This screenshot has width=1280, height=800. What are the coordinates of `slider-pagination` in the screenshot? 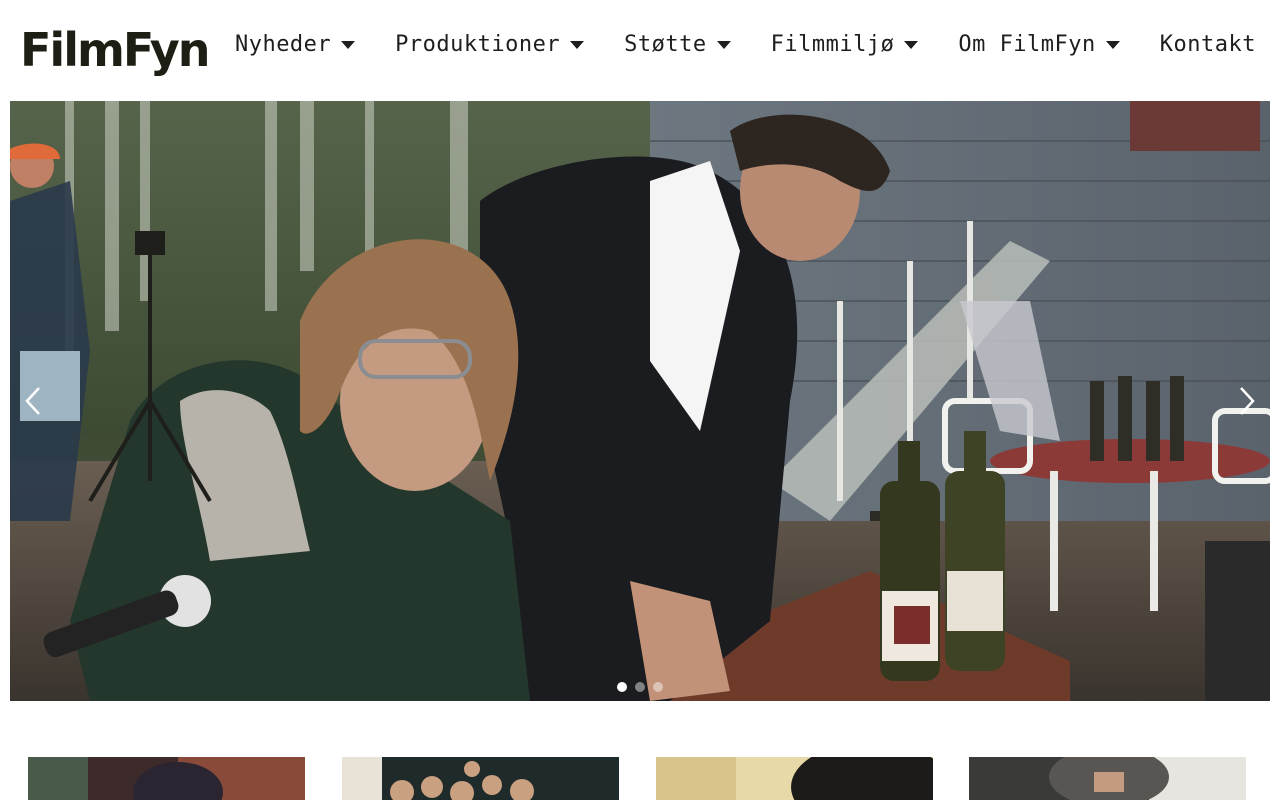 It's located at (640, 687).